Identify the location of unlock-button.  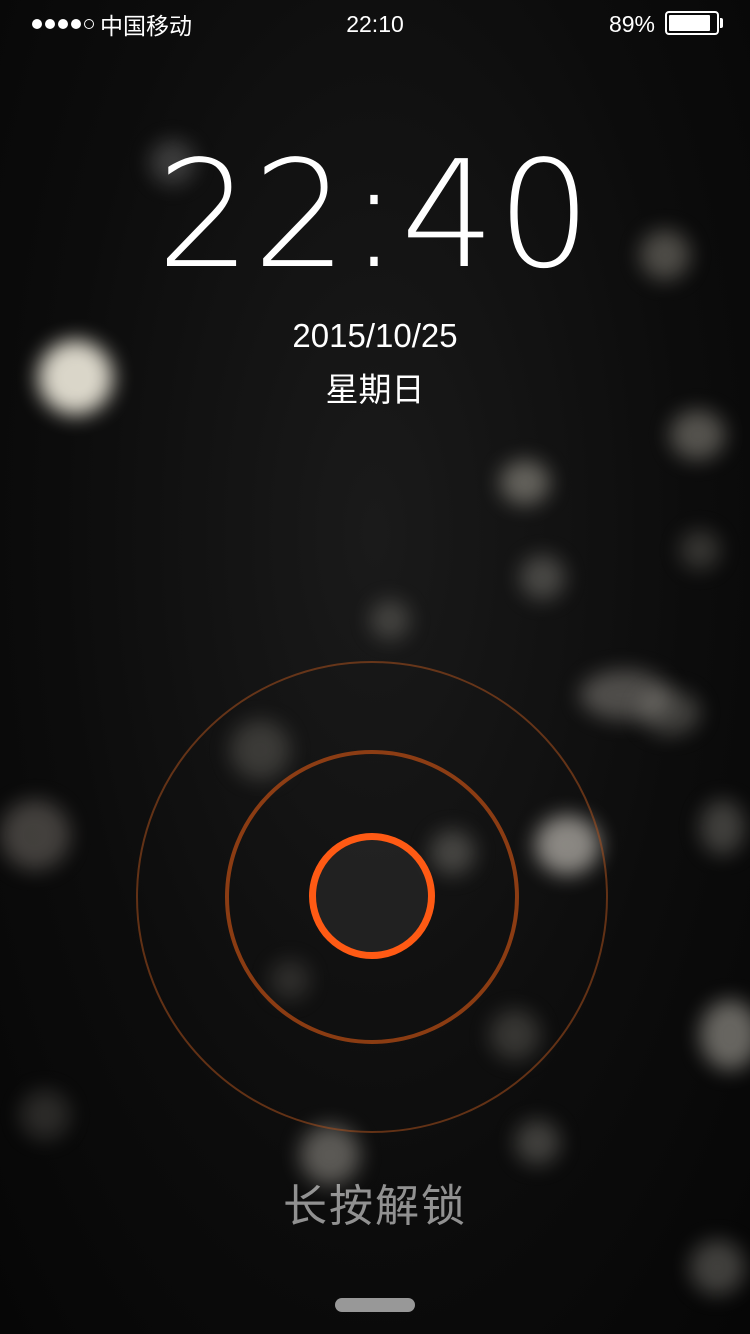
(372, 896).